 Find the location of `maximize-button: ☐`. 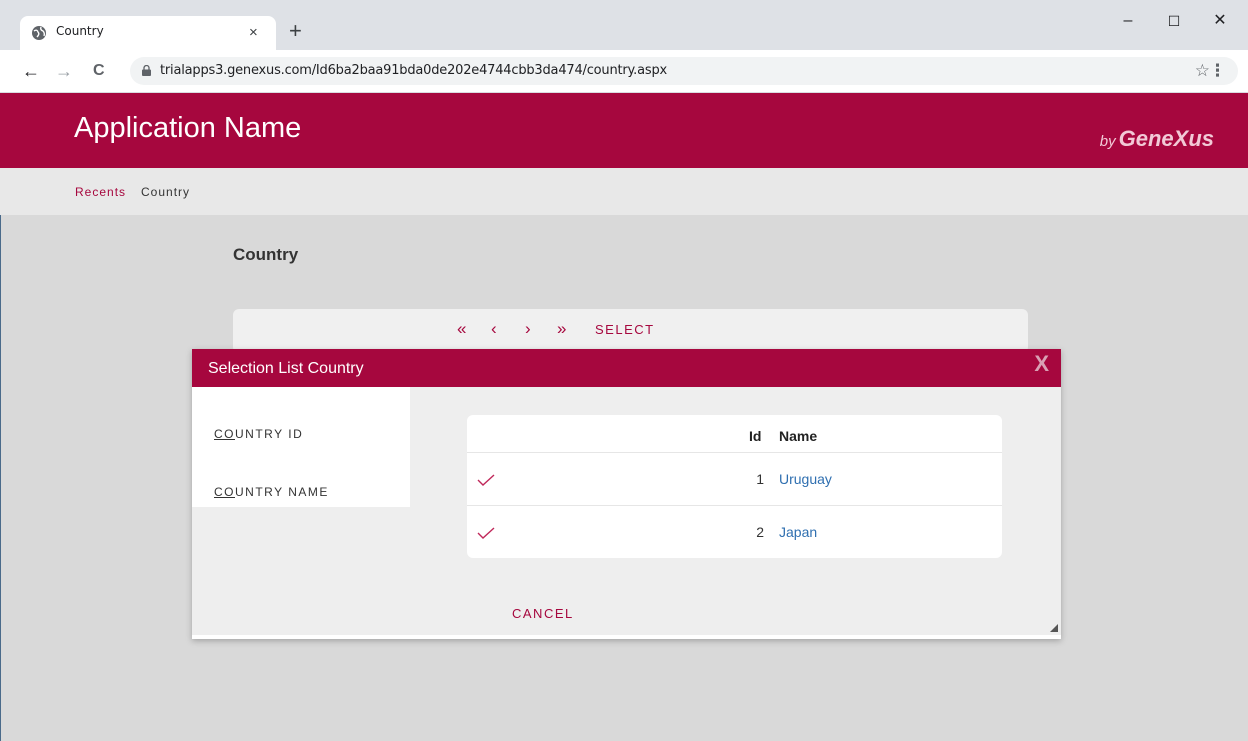

maximize-button: ☐ is located at coordinates (1174, 21).